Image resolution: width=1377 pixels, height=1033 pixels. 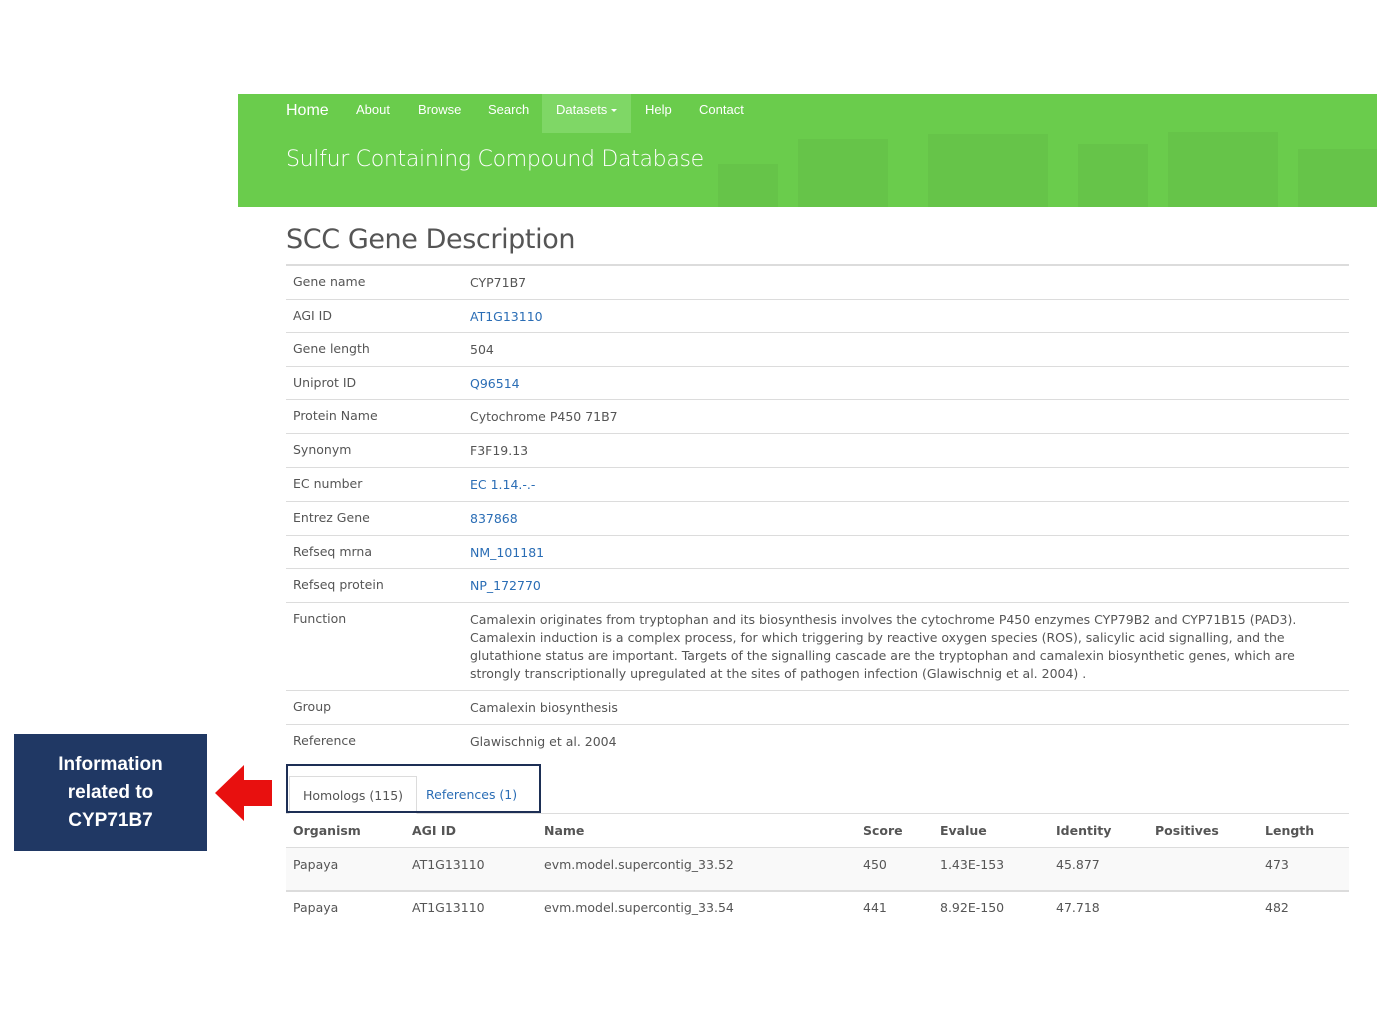 What do you see at coordinates (322, 449) in the screenshot?
I see `row-label: Synonym` at bounding box center [322, 449].